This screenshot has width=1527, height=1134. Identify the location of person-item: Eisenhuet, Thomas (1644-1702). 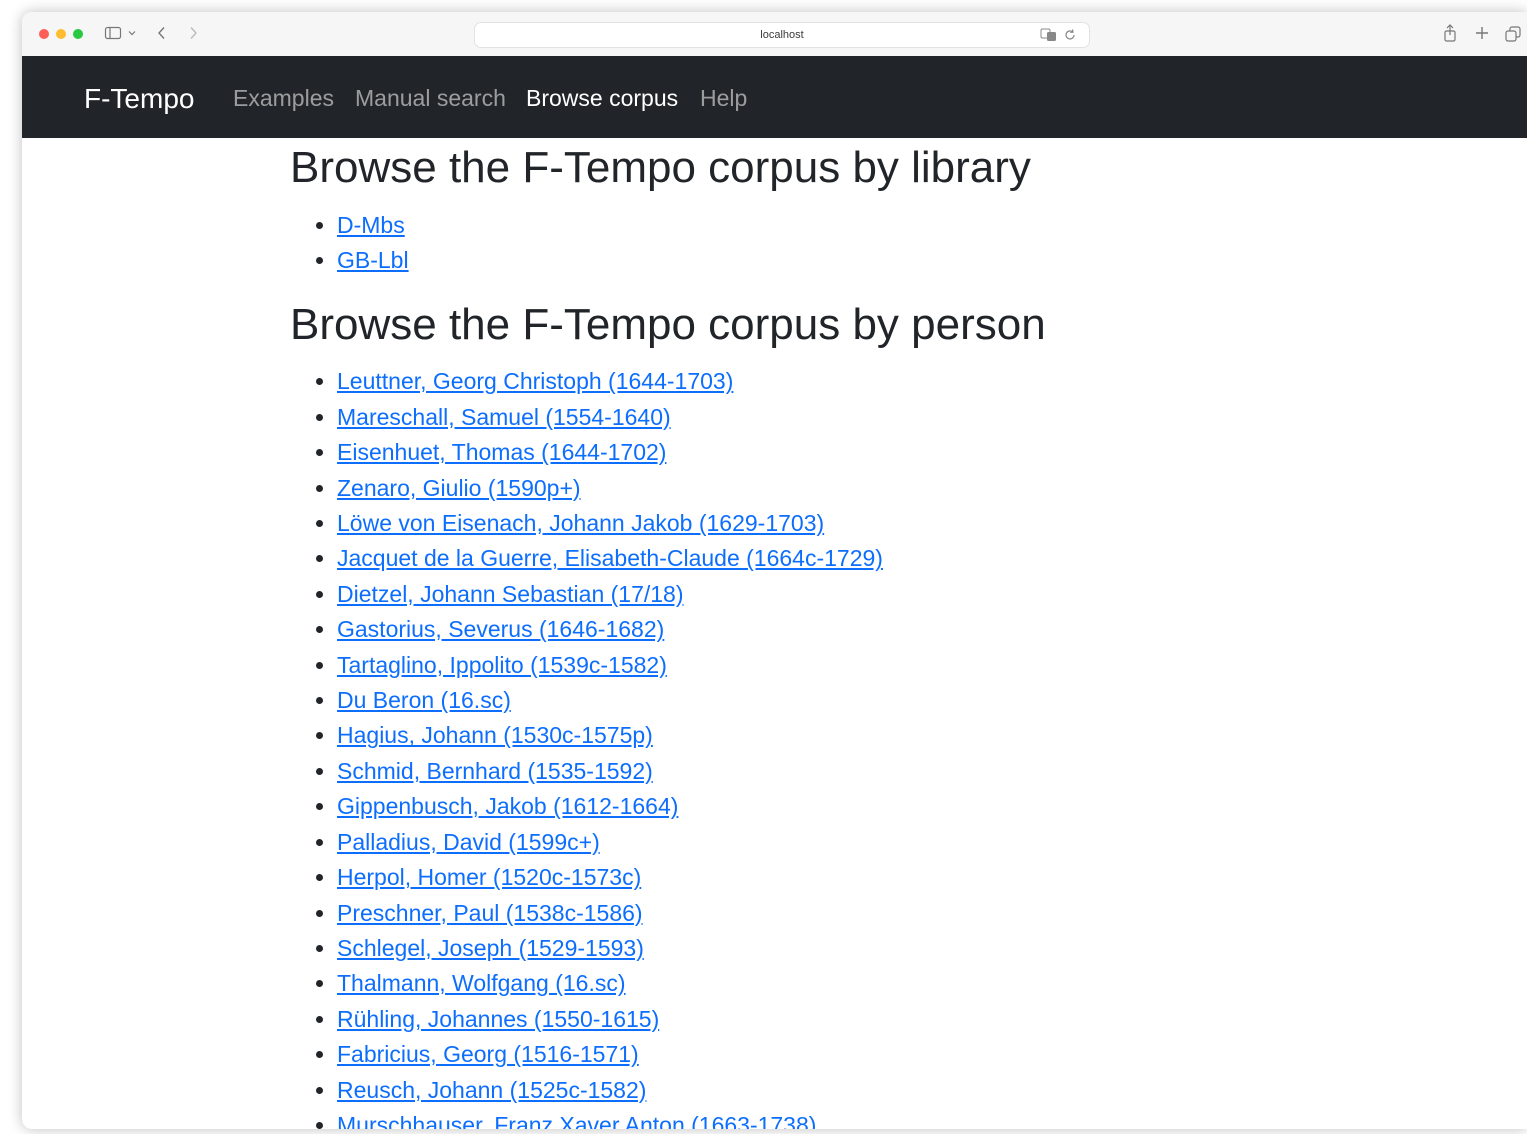
(813, 452).